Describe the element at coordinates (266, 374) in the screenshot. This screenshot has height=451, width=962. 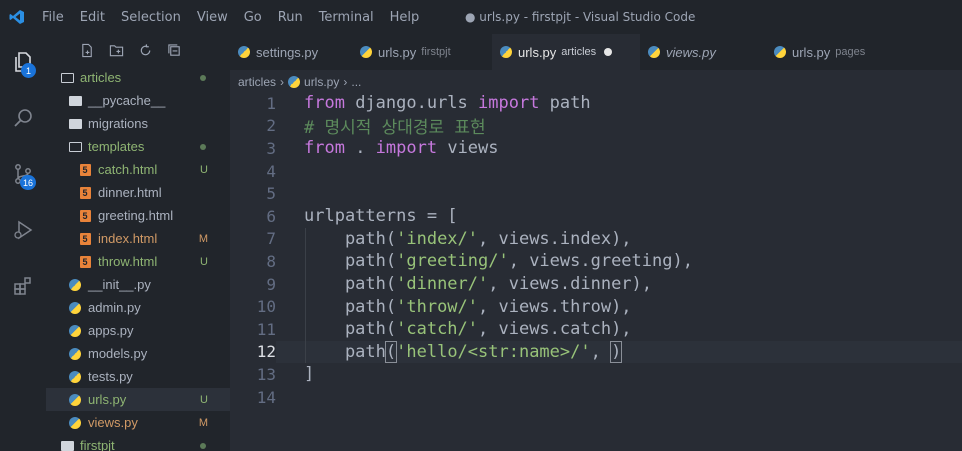
I see `line-number: 13` at that location.